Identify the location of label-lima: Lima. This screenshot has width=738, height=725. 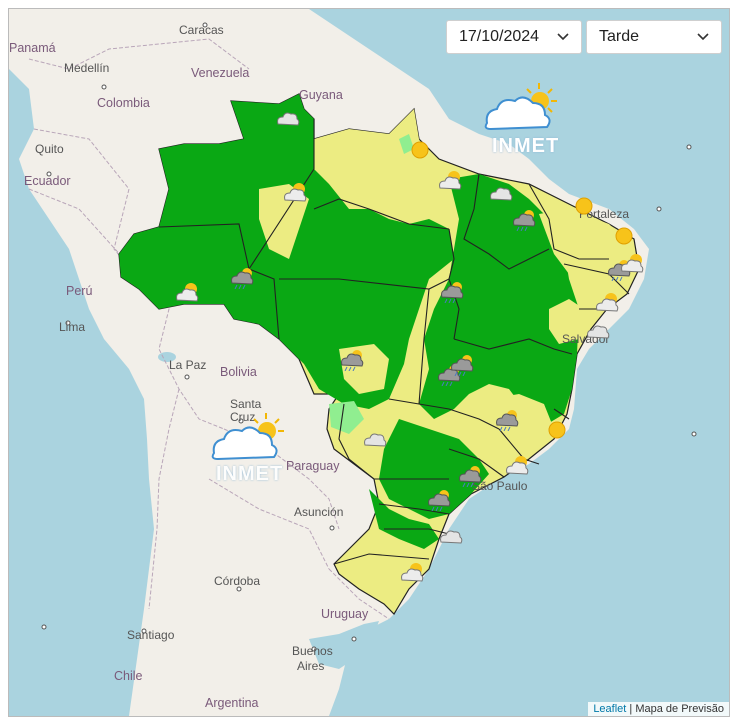
(72, 327).